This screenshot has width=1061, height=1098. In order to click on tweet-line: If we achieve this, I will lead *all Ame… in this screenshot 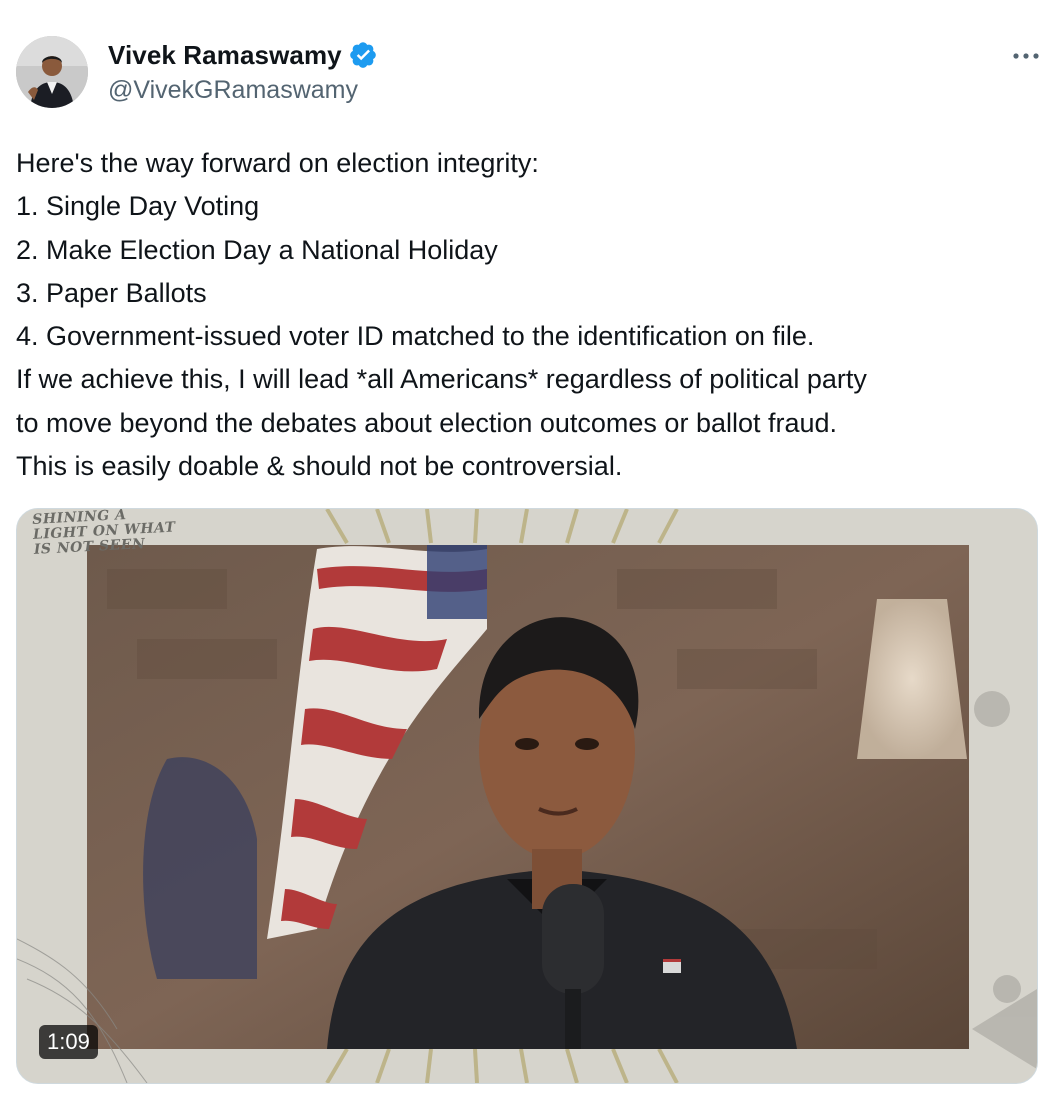, I will do `click(441, 379)`.